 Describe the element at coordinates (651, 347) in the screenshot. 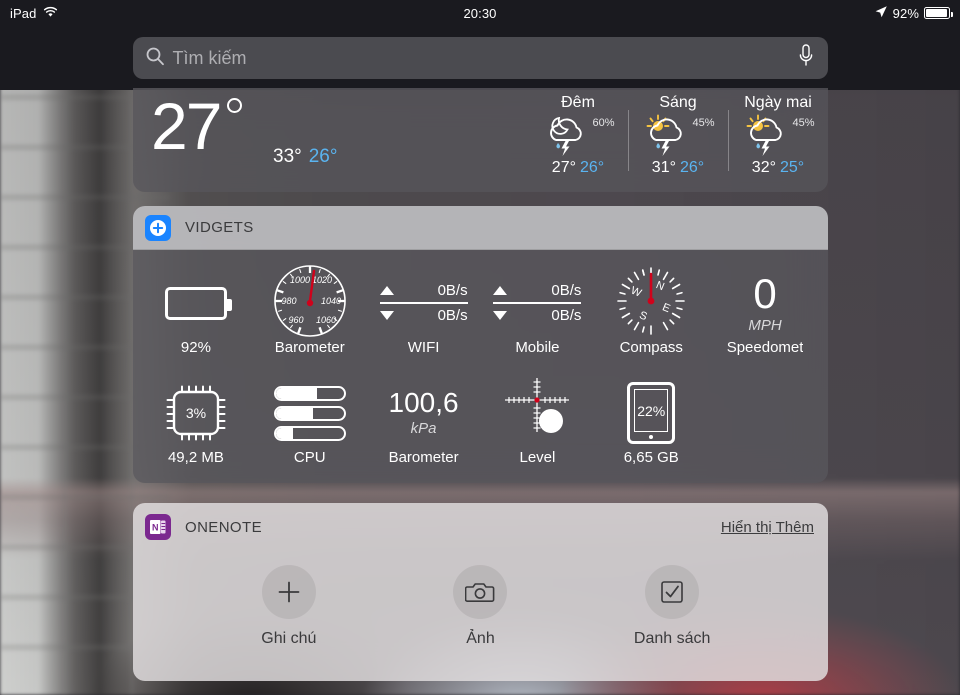

I see `widget-label: Compass` at that location.